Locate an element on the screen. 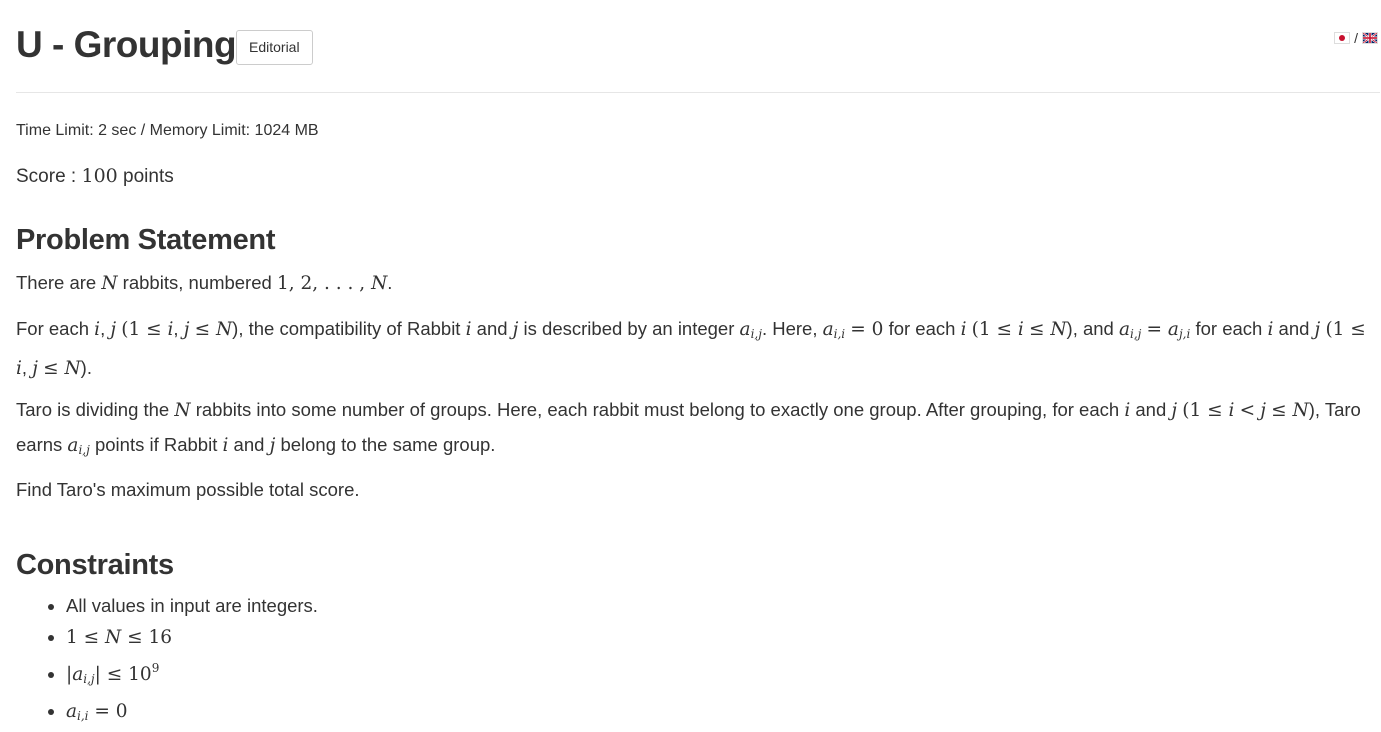  uk-flag-icon is located at coordinates (1370, 38).